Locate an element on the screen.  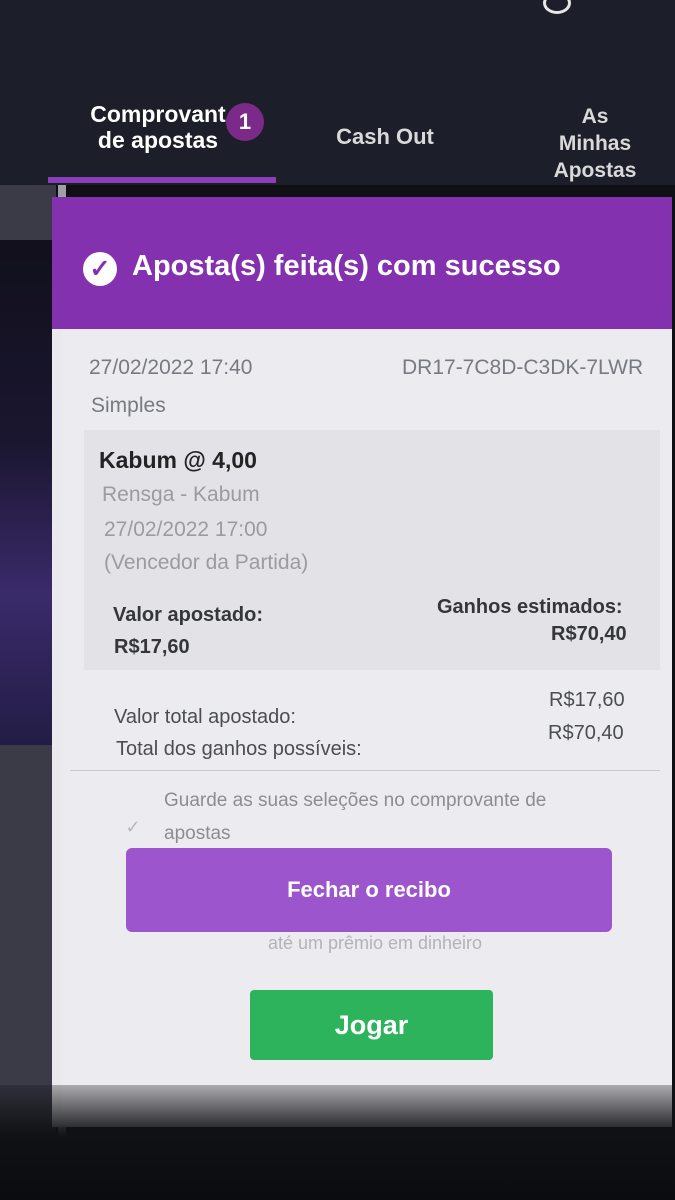
bet-reference: DR17-7C8D-C3DK-7LWR is located at coordinates (523, 367).